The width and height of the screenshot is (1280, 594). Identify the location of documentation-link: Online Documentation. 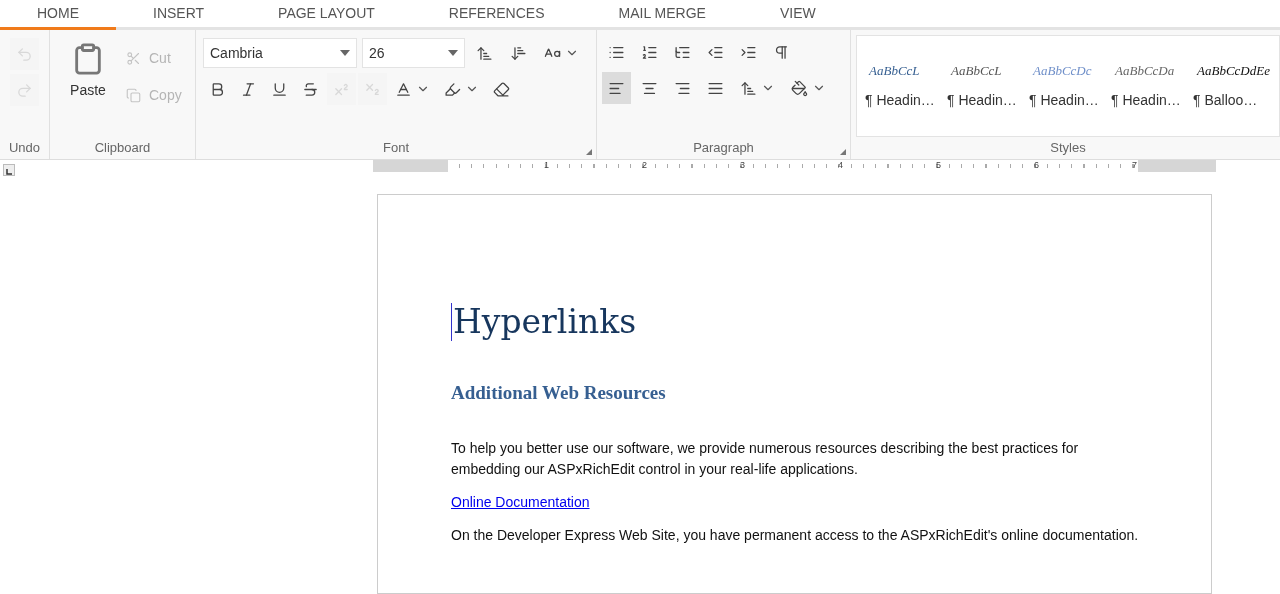
(520, 502).